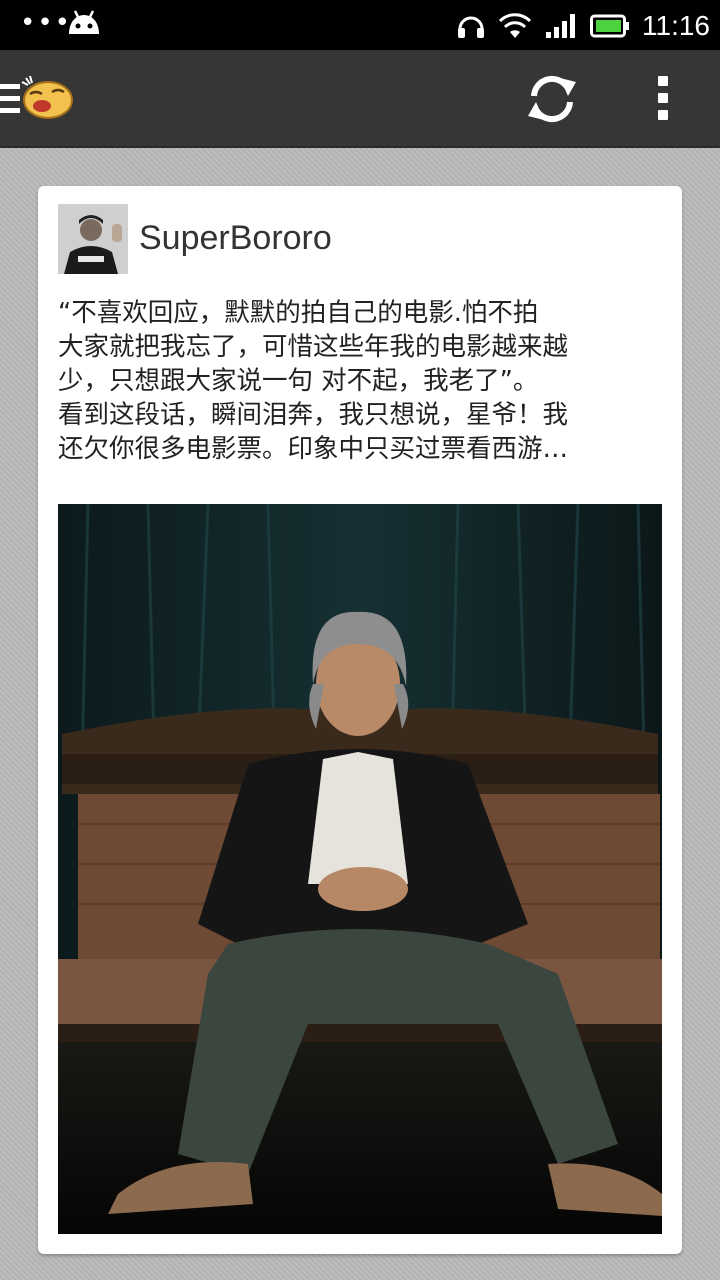 The image size is (720, 1280). I want to click on headset-icon, so click(471, 27).